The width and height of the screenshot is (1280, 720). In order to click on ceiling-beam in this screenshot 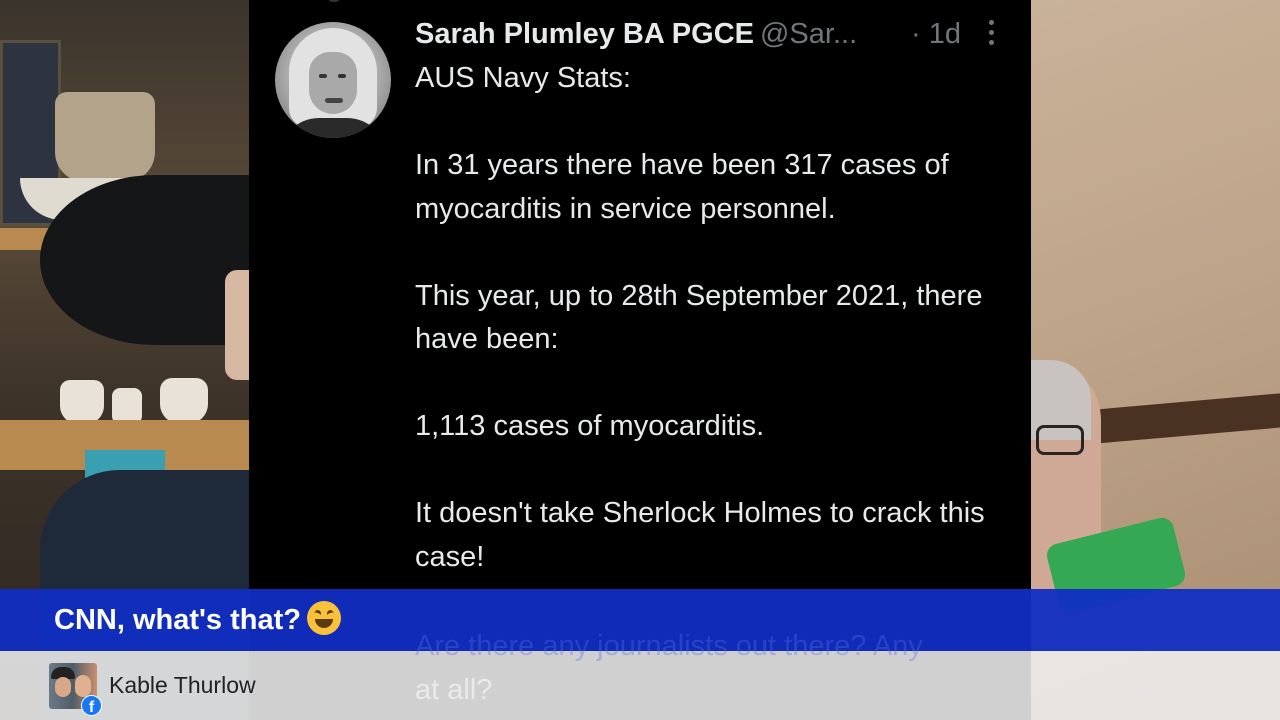, I will do `click(1184, 417)`.